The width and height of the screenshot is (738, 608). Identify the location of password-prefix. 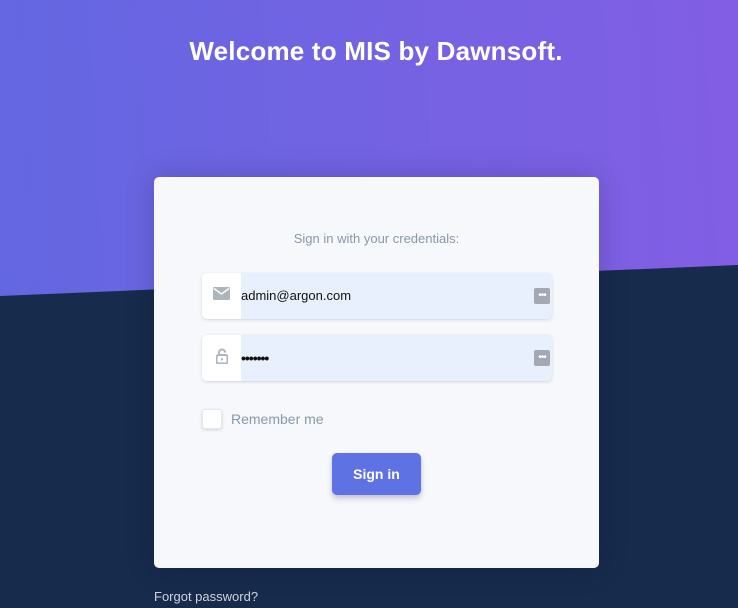
(221, 358).